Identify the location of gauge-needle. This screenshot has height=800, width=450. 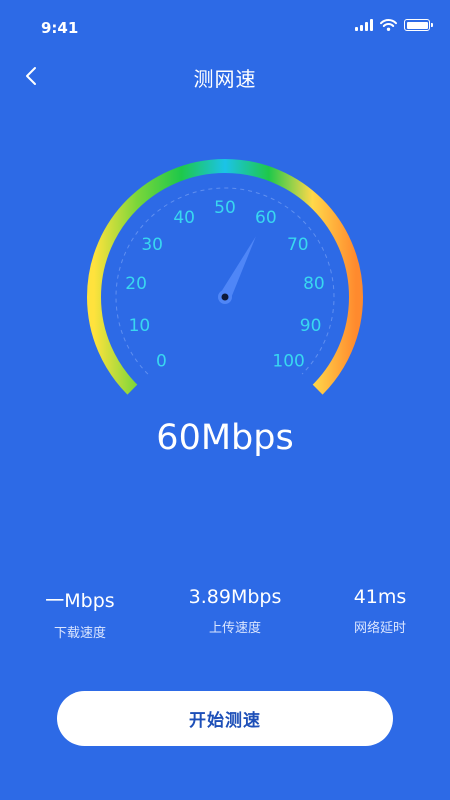
(237, 270).